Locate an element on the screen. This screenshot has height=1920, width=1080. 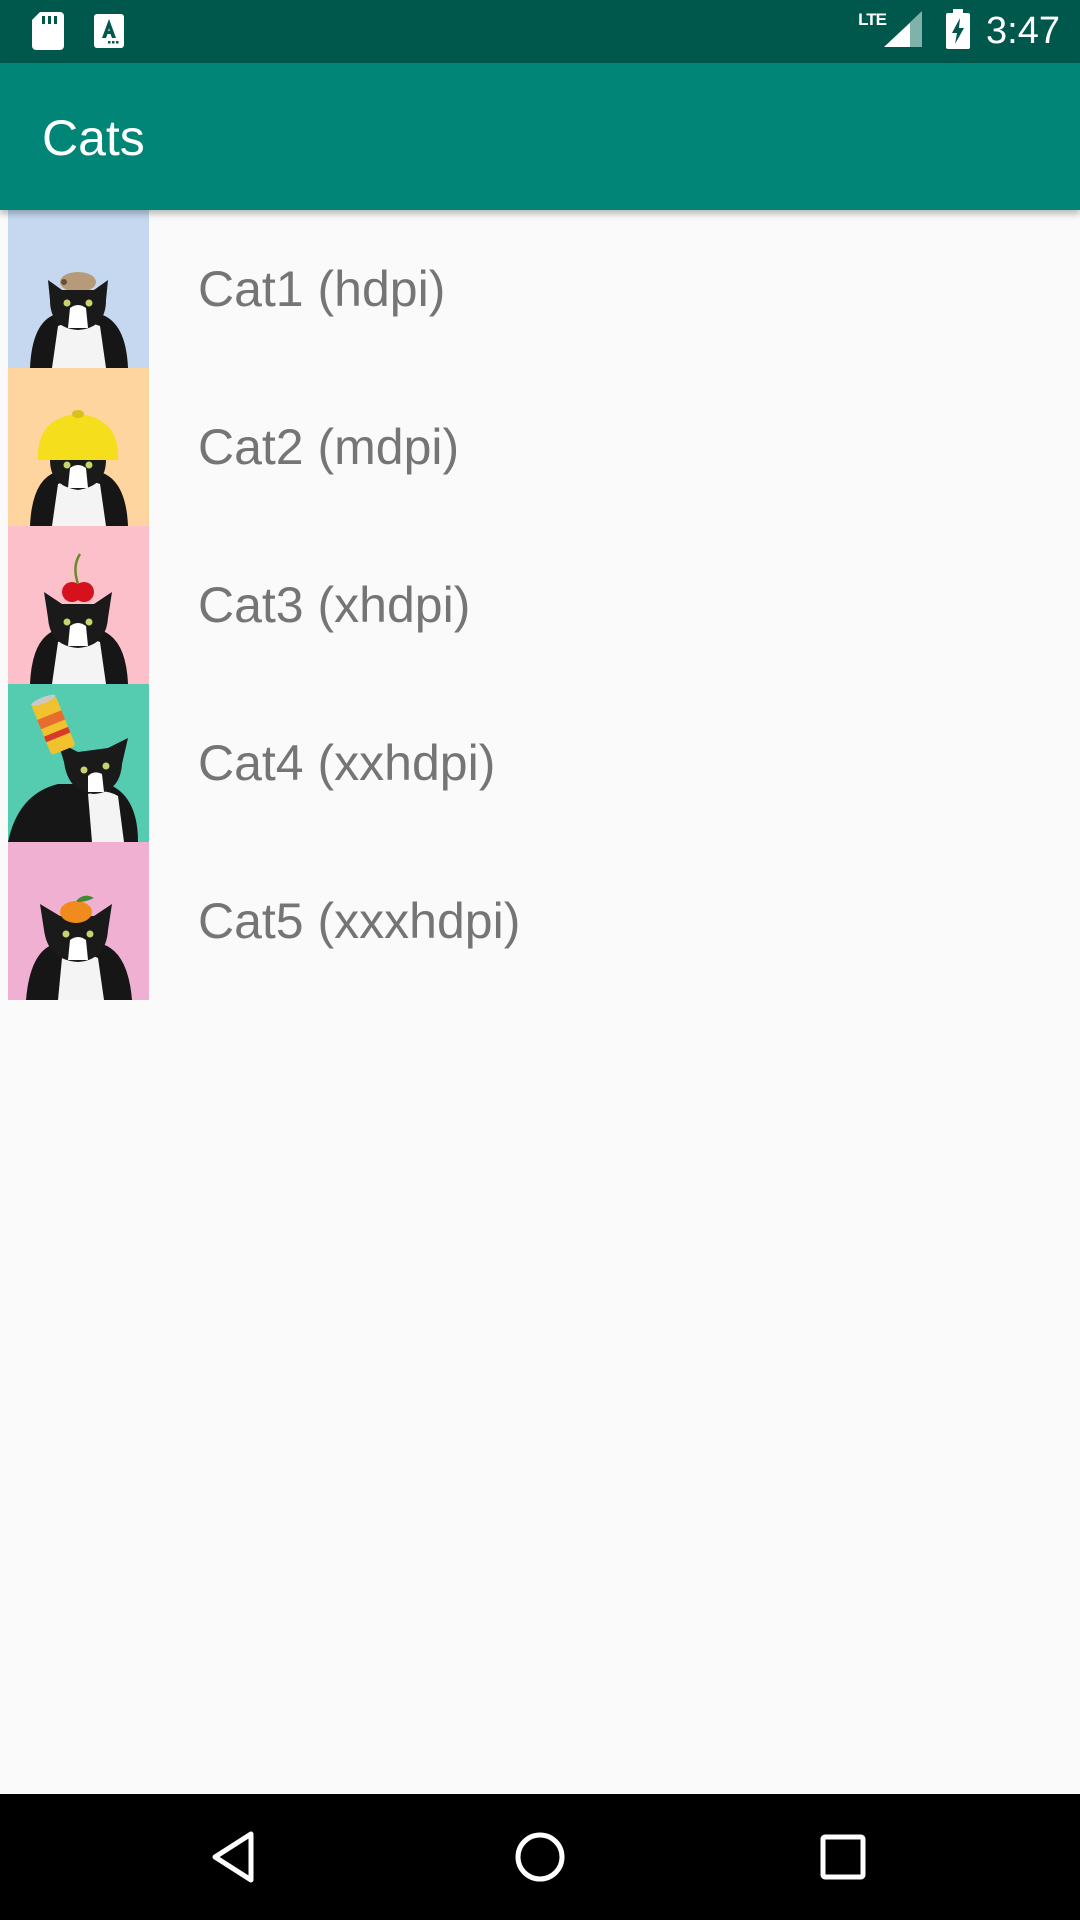
lte-label: LTE is located at coordinates (872, 19).